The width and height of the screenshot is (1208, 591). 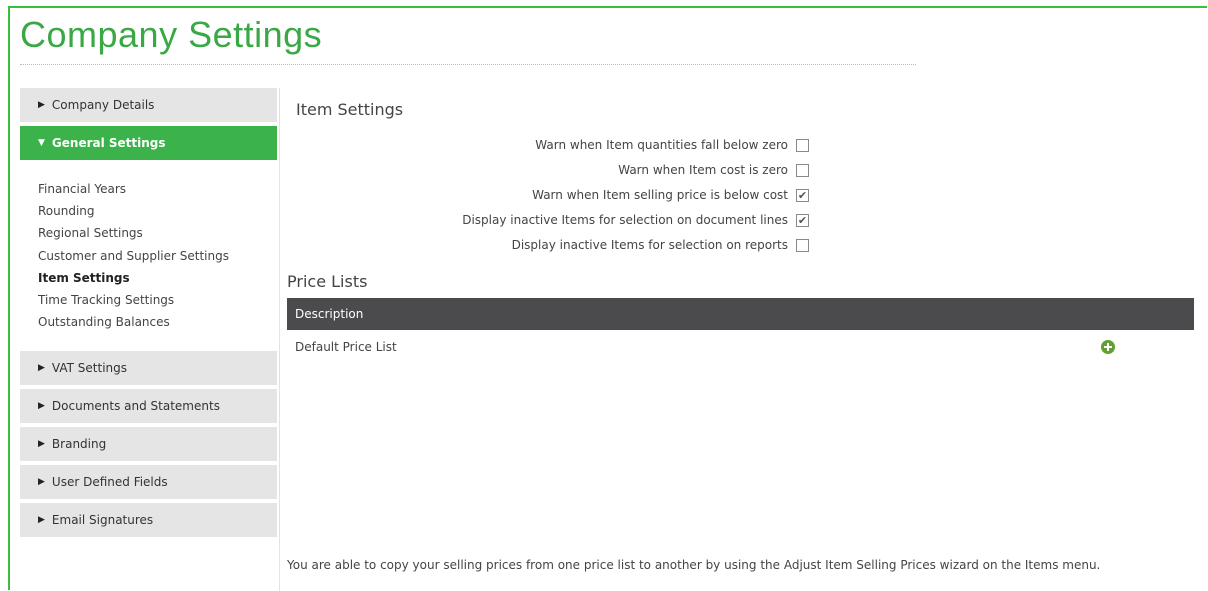 I want to click on sidebar-item-label: Company Details, so click(x=103, y=105).